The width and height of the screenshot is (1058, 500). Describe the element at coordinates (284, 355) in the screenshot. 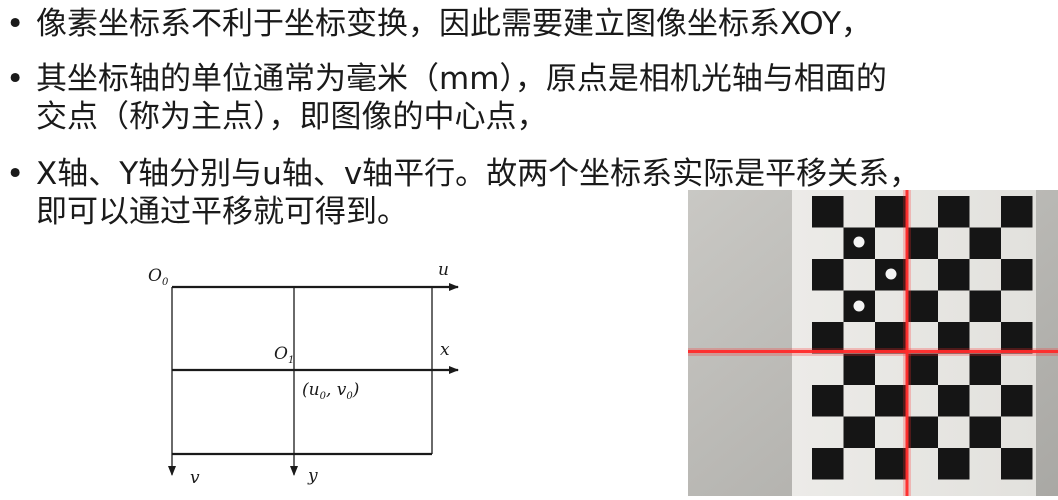

I see `origin1-label: O1` at that location.